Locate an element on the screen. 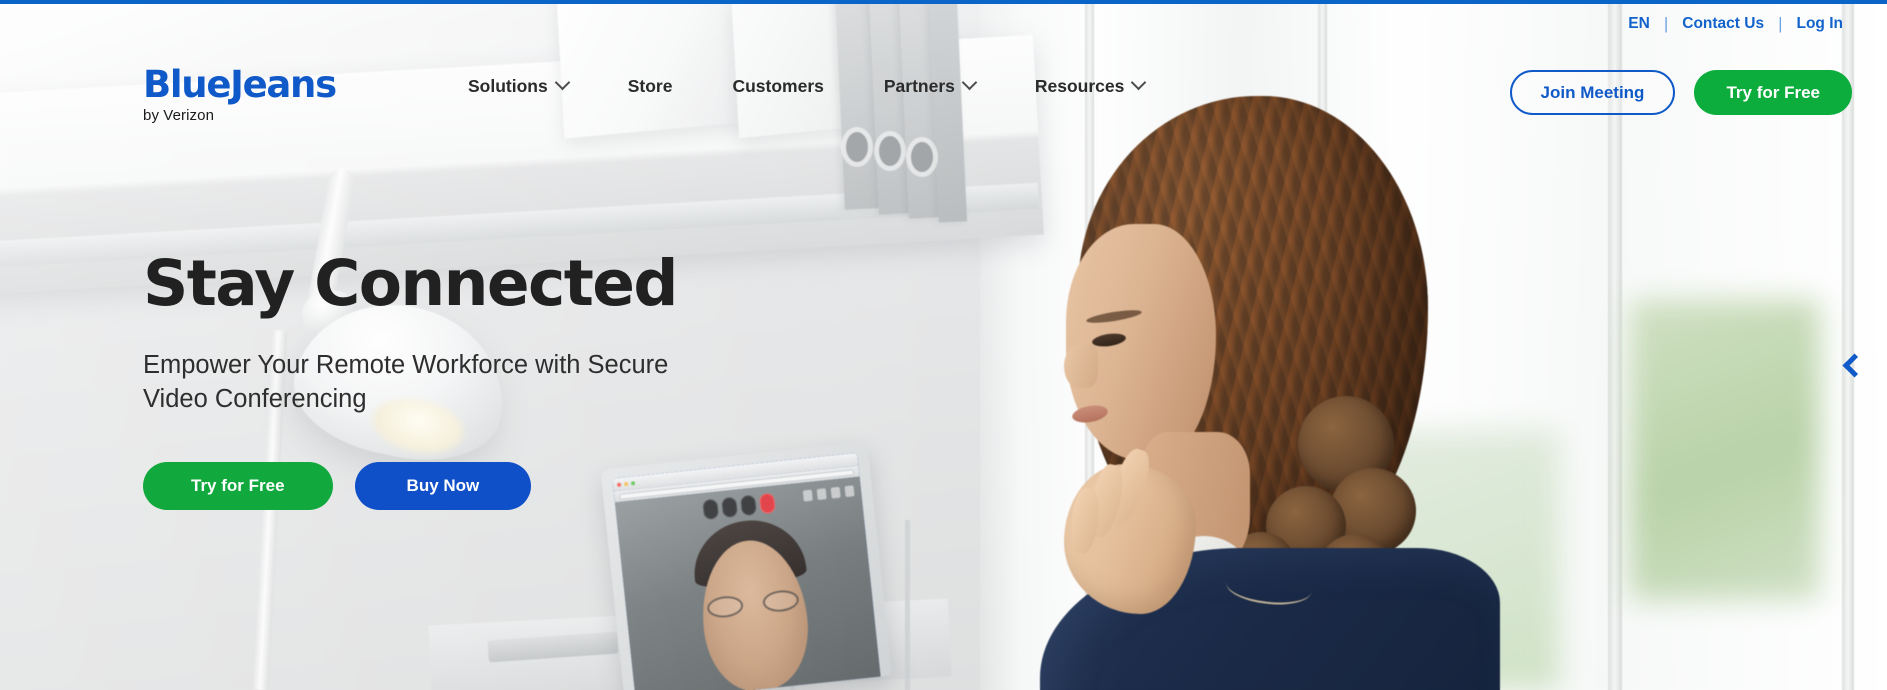  nav-label: Customers is located at coordinates (778, 86).